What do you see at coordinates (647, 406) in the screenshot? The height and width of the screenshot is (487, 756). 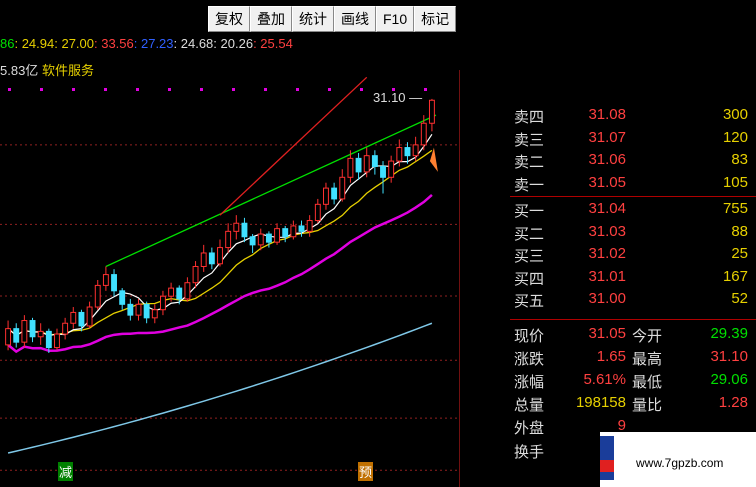 I see `summary-label-2: 量比` at bounding box center [647, 406].